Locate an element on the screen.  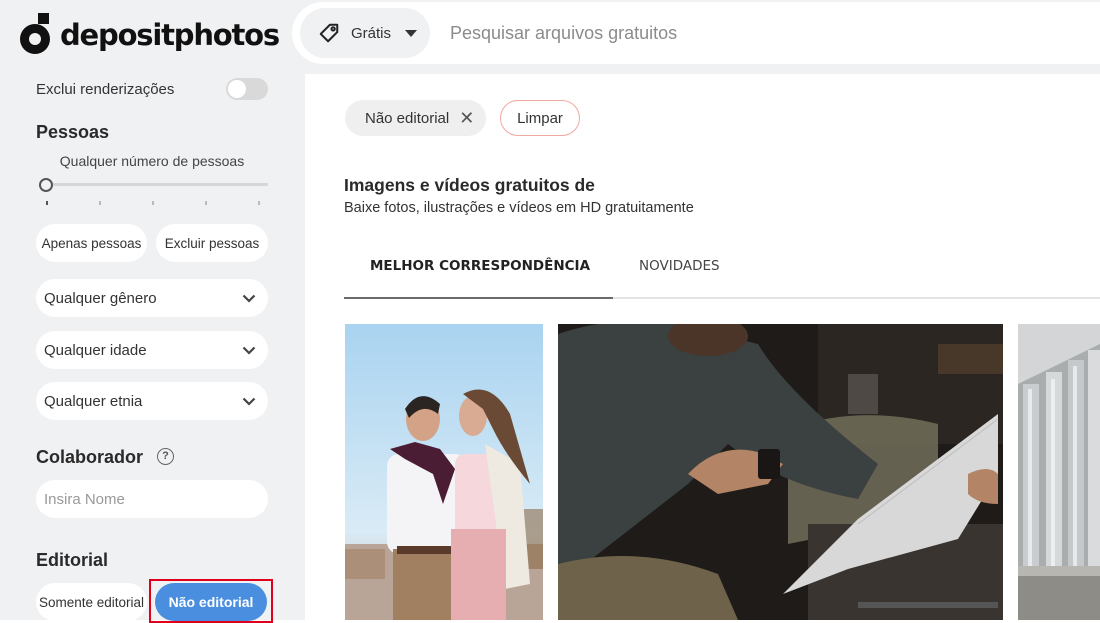
tab-newest: NOVIDADES is located at coordinates (679, 266).